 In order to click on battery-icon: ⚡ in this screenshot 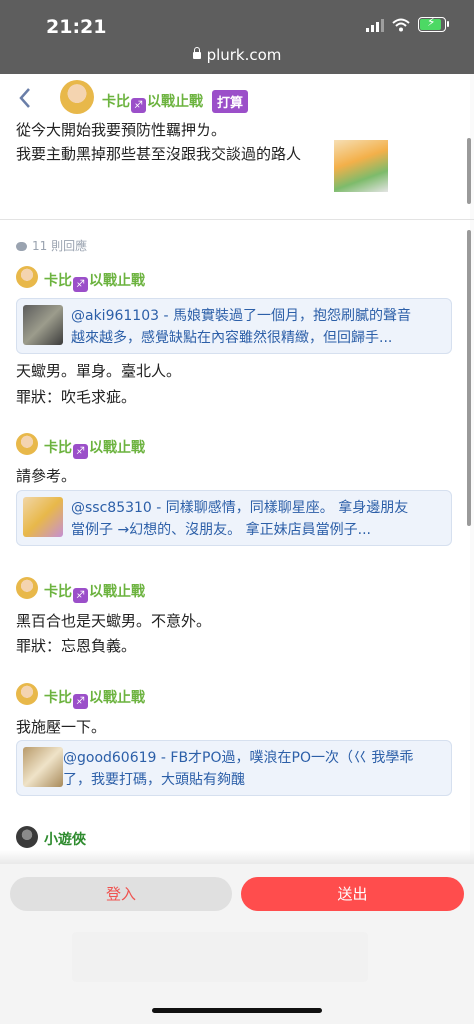, I will do `click(433, 23)`.